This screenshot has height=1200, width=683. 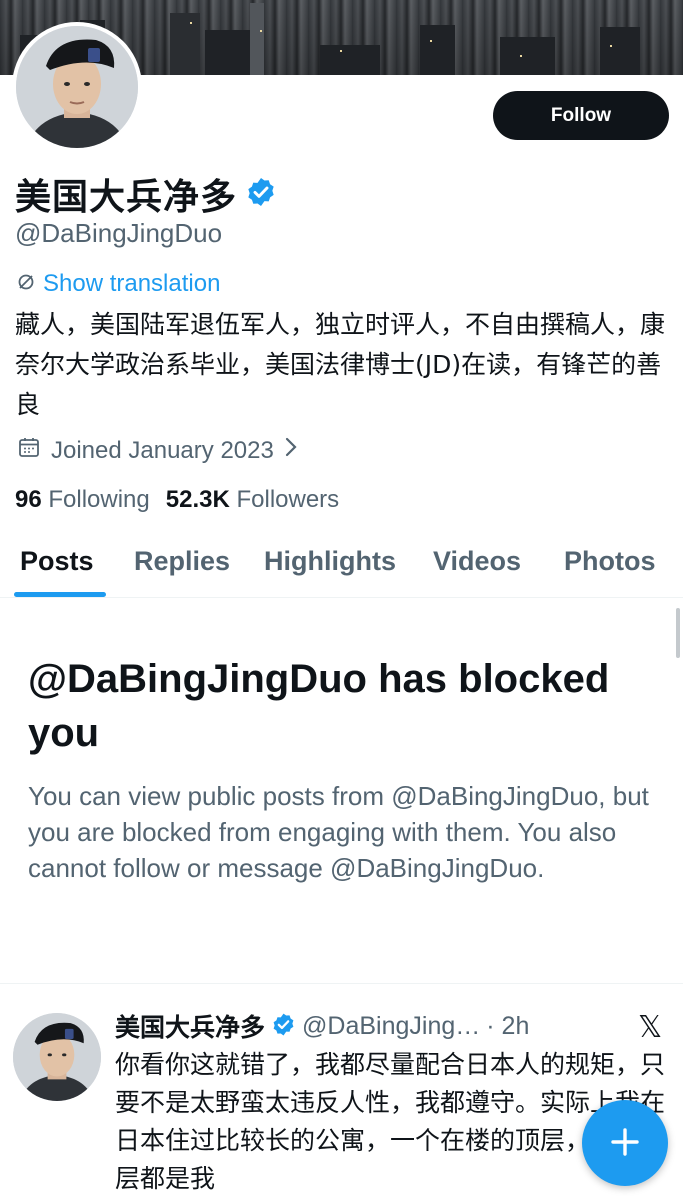 What do you see at coordinates (330, 561) in the screenshot?
I see `tab-highlights: Highlights` at bounding box center [330, 561].